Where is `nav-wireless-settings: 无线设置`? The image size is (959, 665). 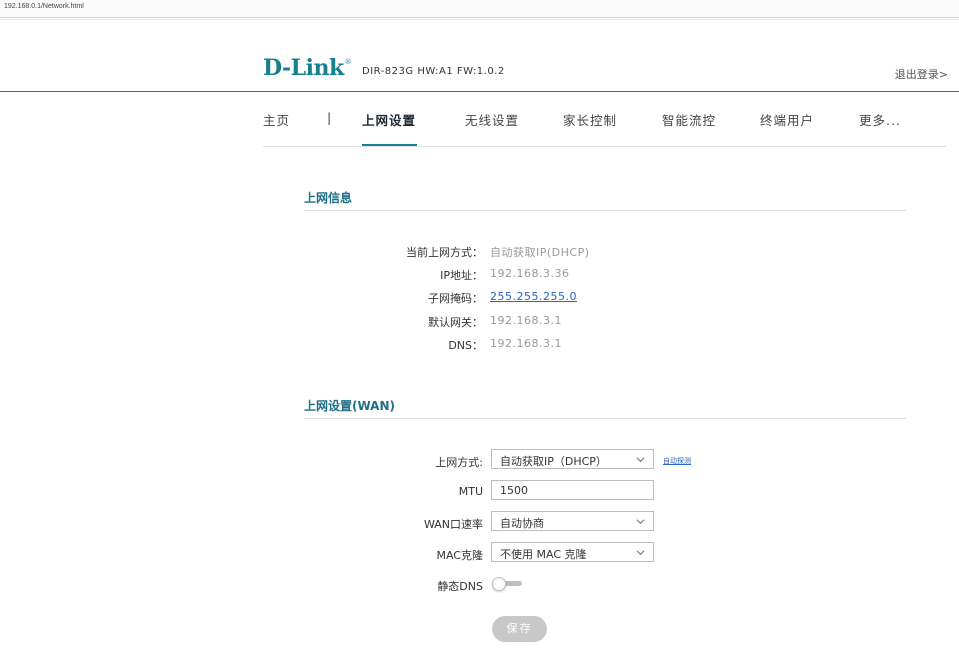
nav-wireless-settings: 无线设置 is located at coordinates (492, 119).